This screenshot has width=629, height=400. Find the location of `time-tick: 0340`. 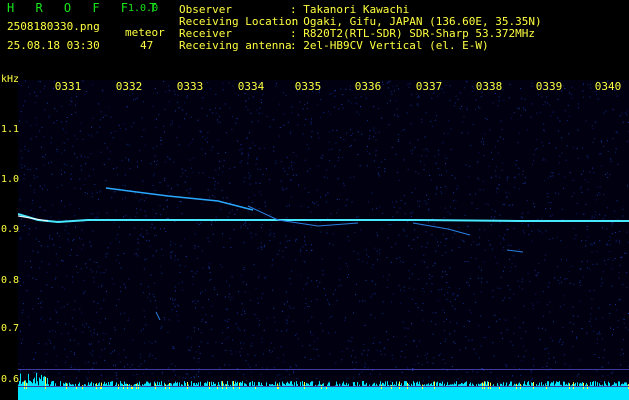

time-tick: 0340 is located at coordinates (608, 86).